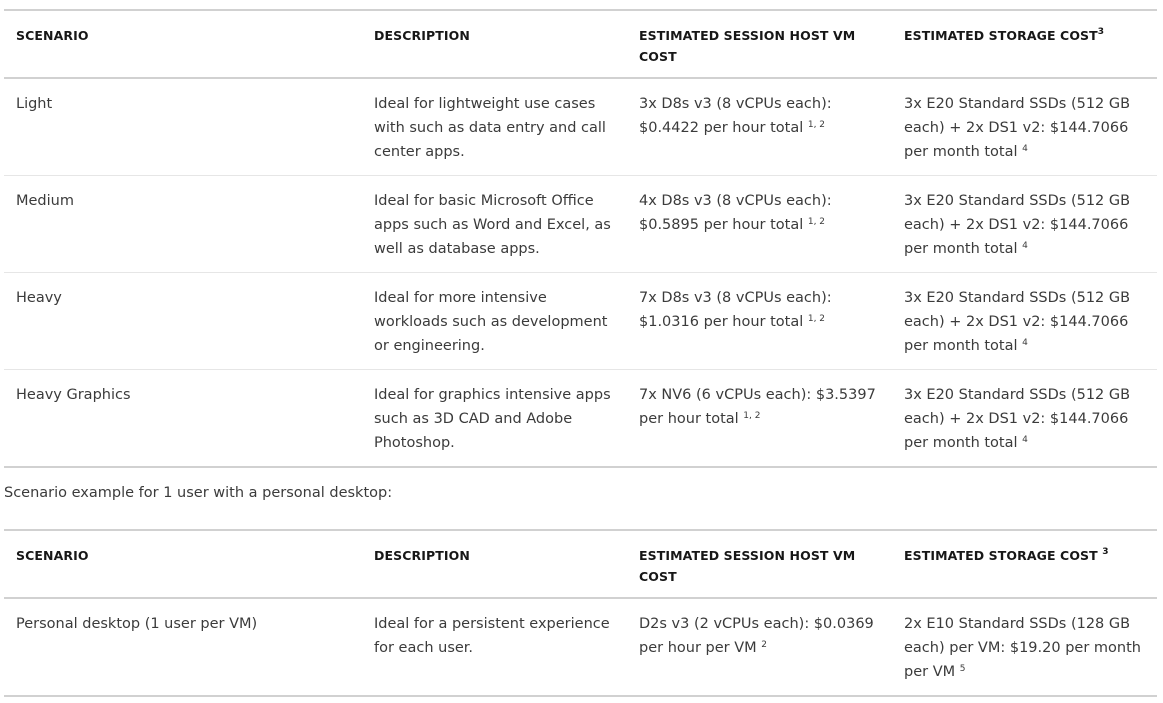 The height and width of the screenshot is (703, 1163). Describe the element at coordinates (39, 298) in the screenshot. I see `cell-scenario: Heavy` at that location.